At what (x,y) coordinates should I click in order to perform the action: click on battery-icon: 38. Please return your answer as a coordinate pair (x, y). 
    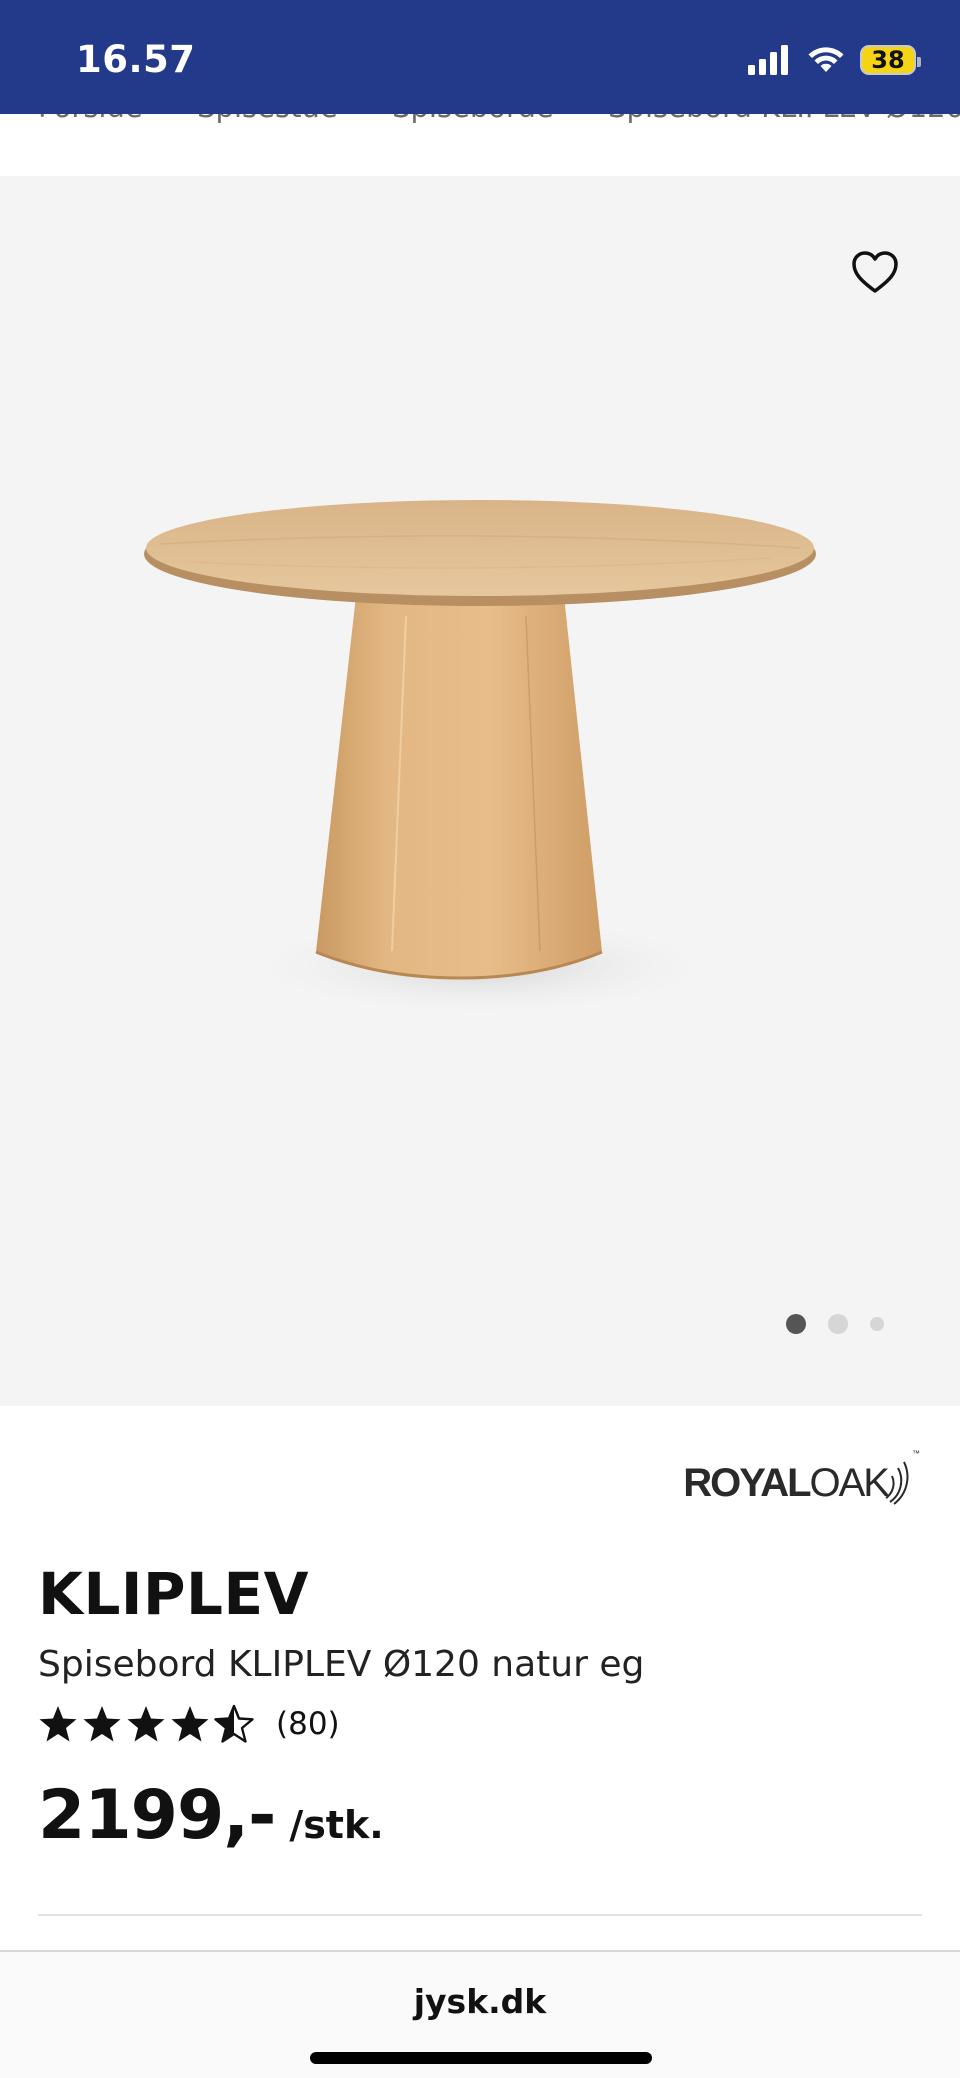
    Looking at the image, I should click on (890, 60).